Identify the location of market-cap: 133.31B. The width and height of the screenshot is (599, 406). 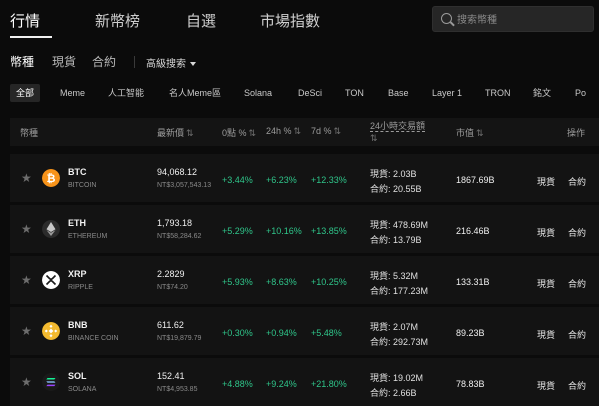
(473, 282).